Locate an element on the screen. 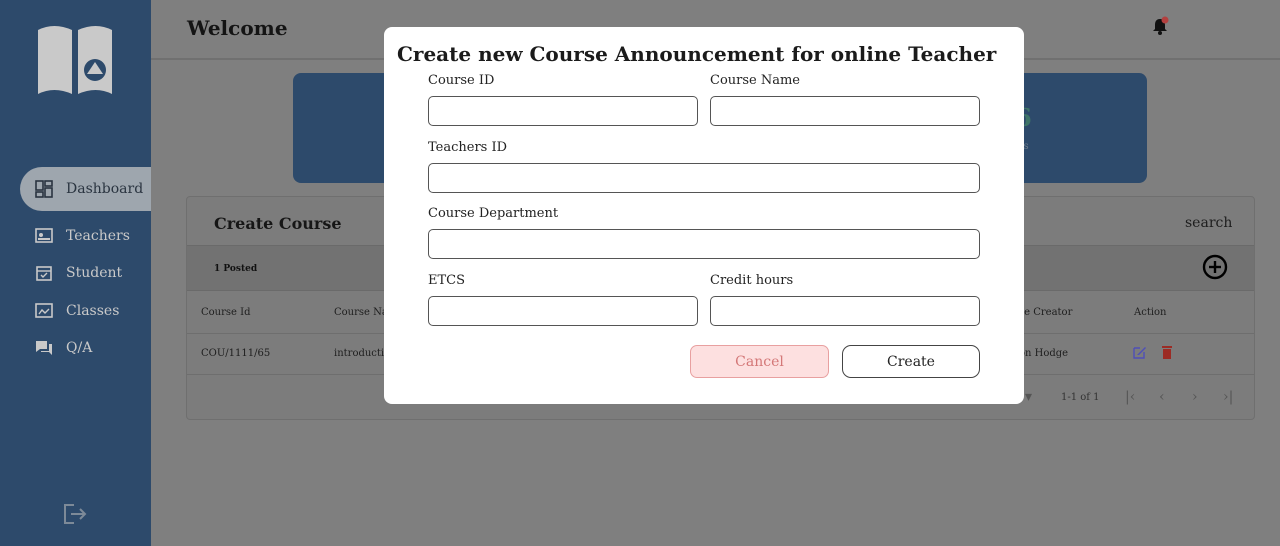  add-course-button is located at coordinates (1215, 267).